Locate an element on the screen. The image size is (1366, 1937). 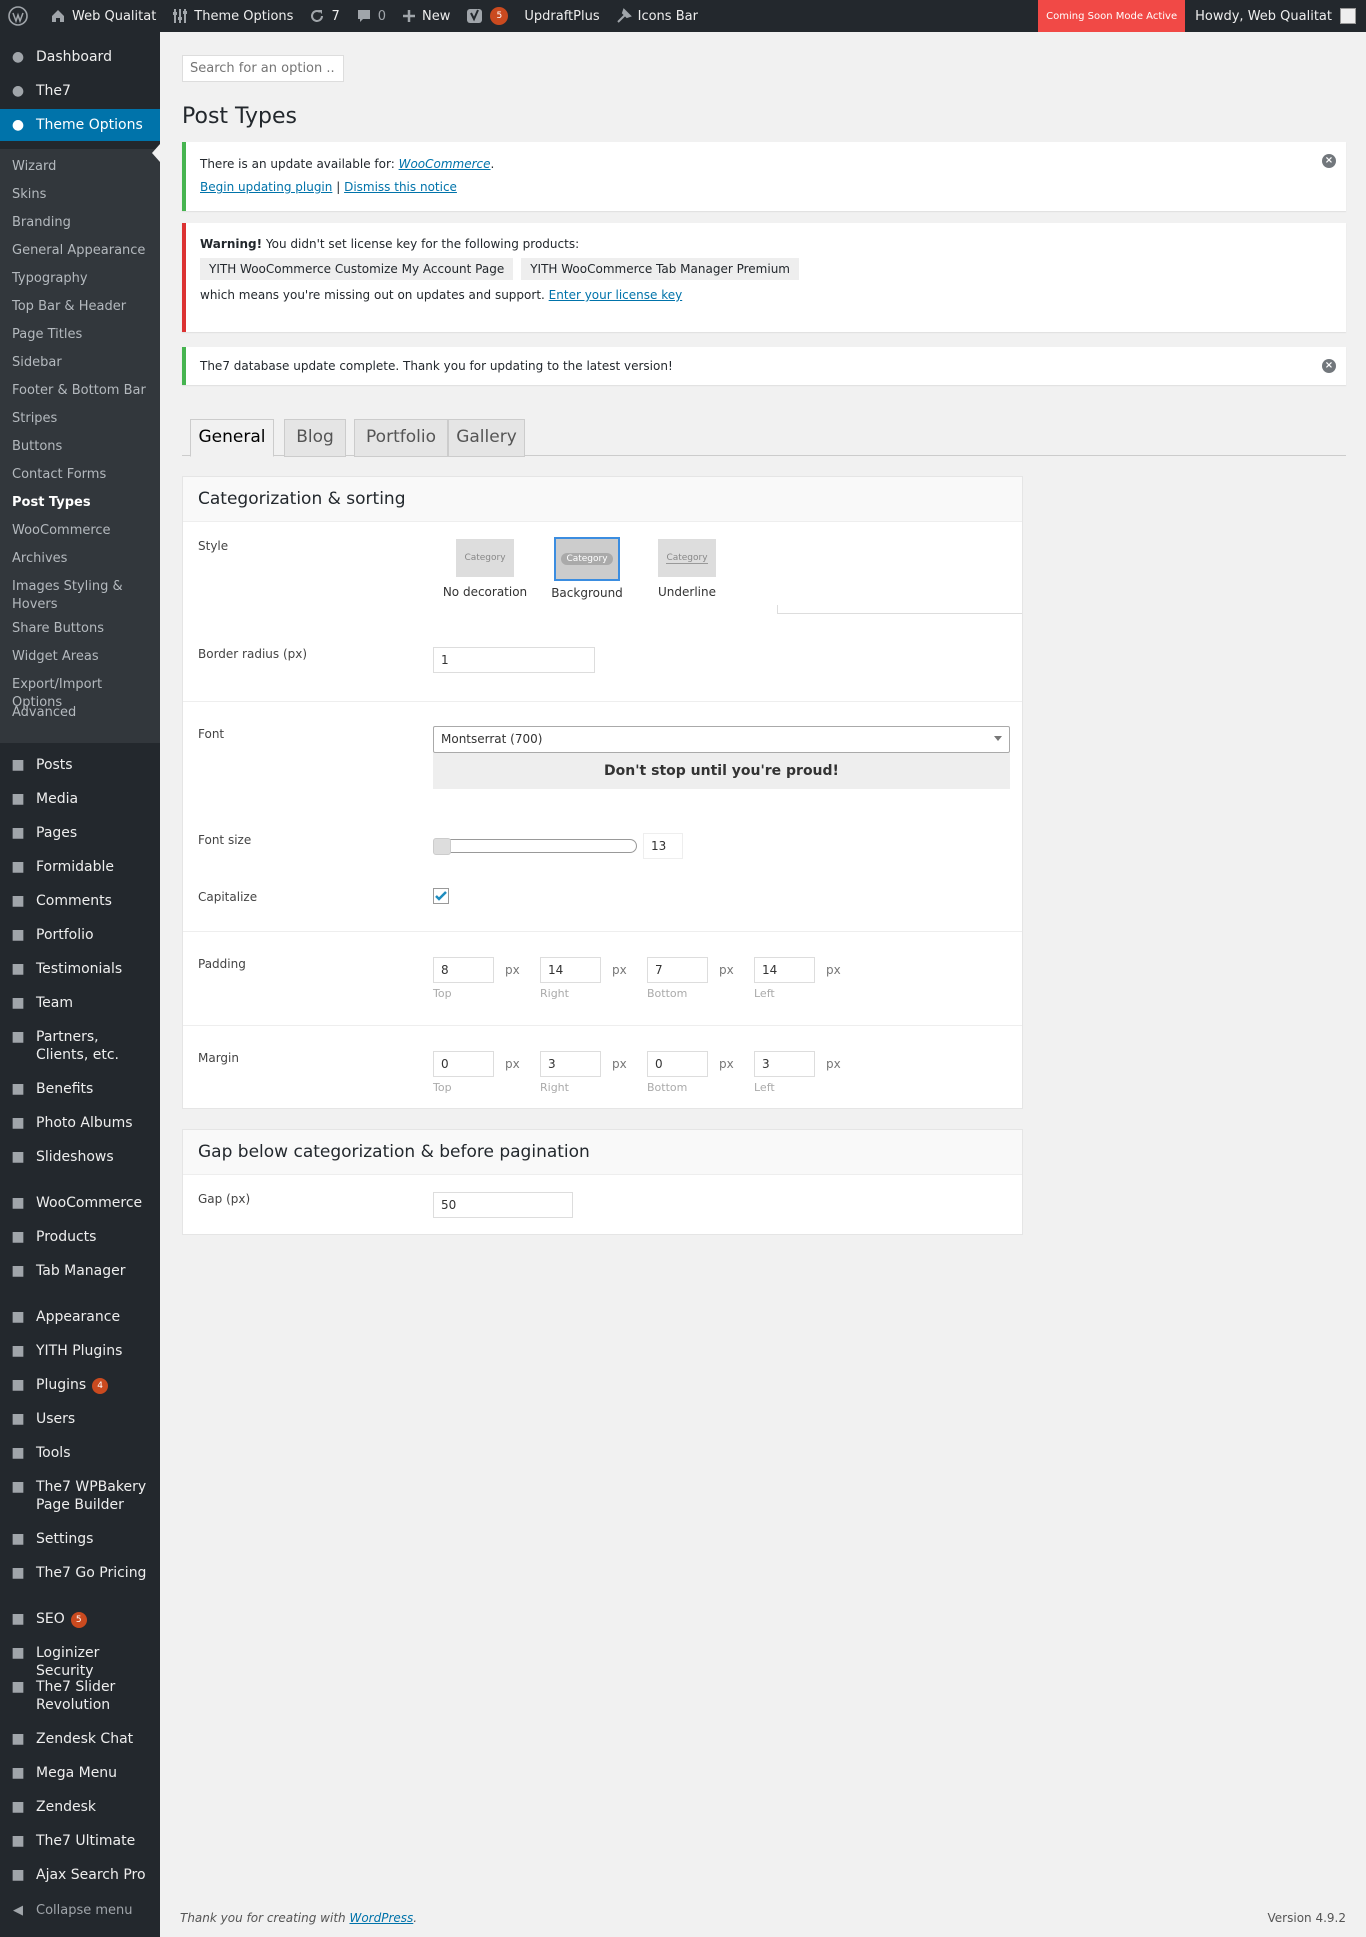
capitalize-checkbox is located at coordinates (441, 896).